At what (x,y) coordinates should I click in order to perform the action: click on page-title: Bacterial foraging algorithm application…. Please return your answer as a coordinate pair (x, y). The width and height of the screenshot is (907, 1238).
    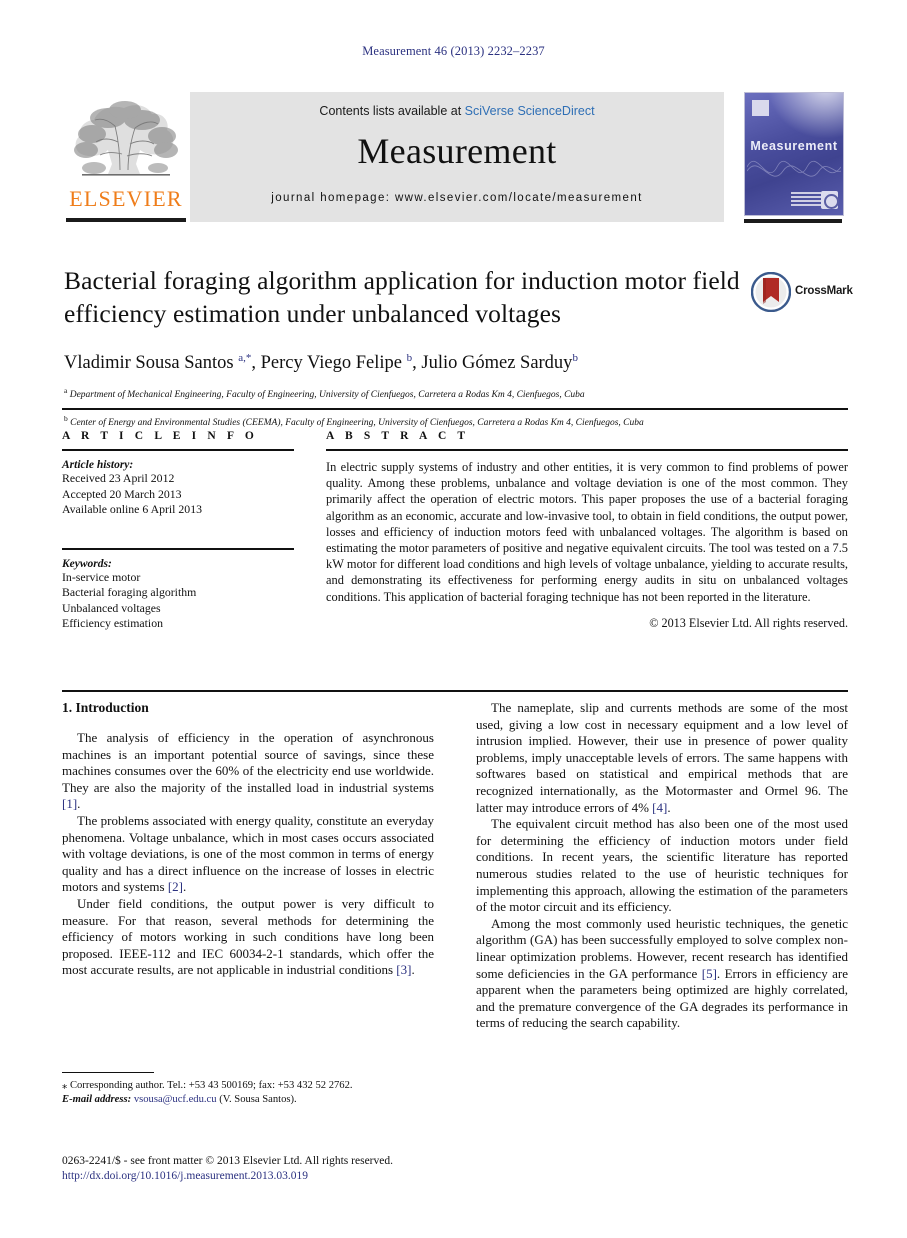
    Looking at the image, I should click on (402, 297).